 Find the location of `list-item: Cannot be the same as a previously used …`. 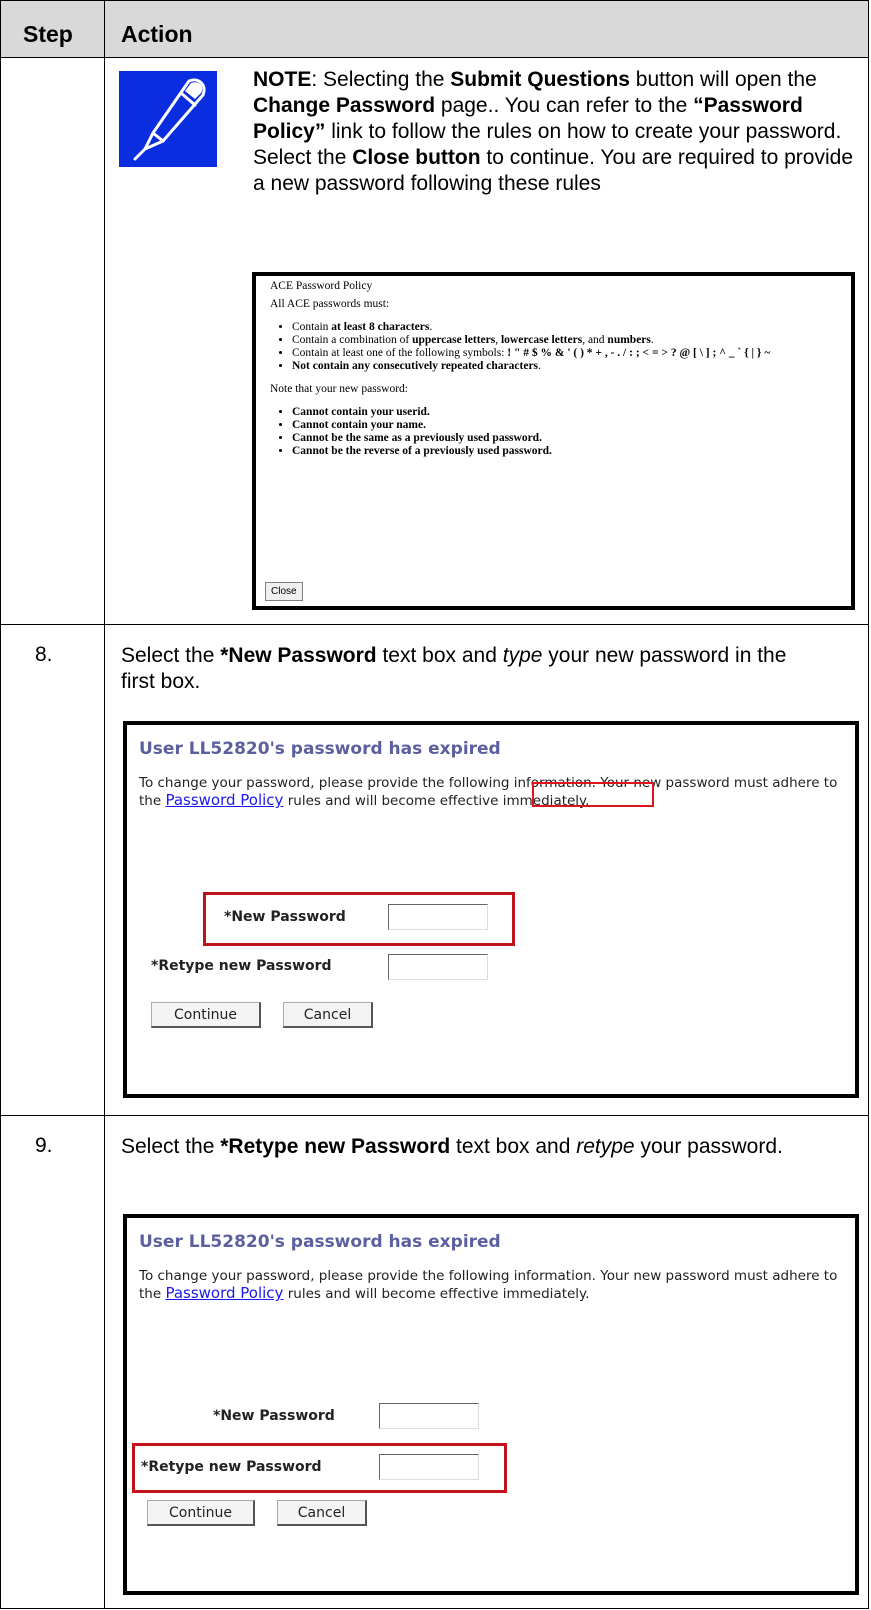

list-item: Cannot be the same as a previously used … is located at coordinates (571, 438).